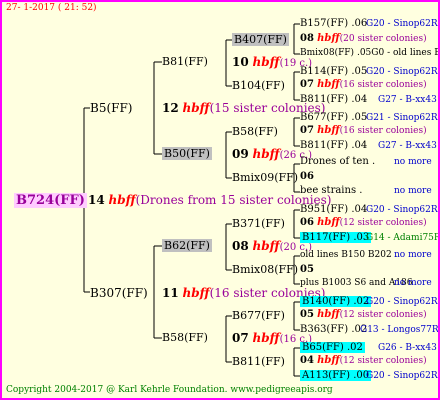 The width and height of the screenshot is (440, 400). I want to click on queen-id: B811(FF), so click(324, 145).